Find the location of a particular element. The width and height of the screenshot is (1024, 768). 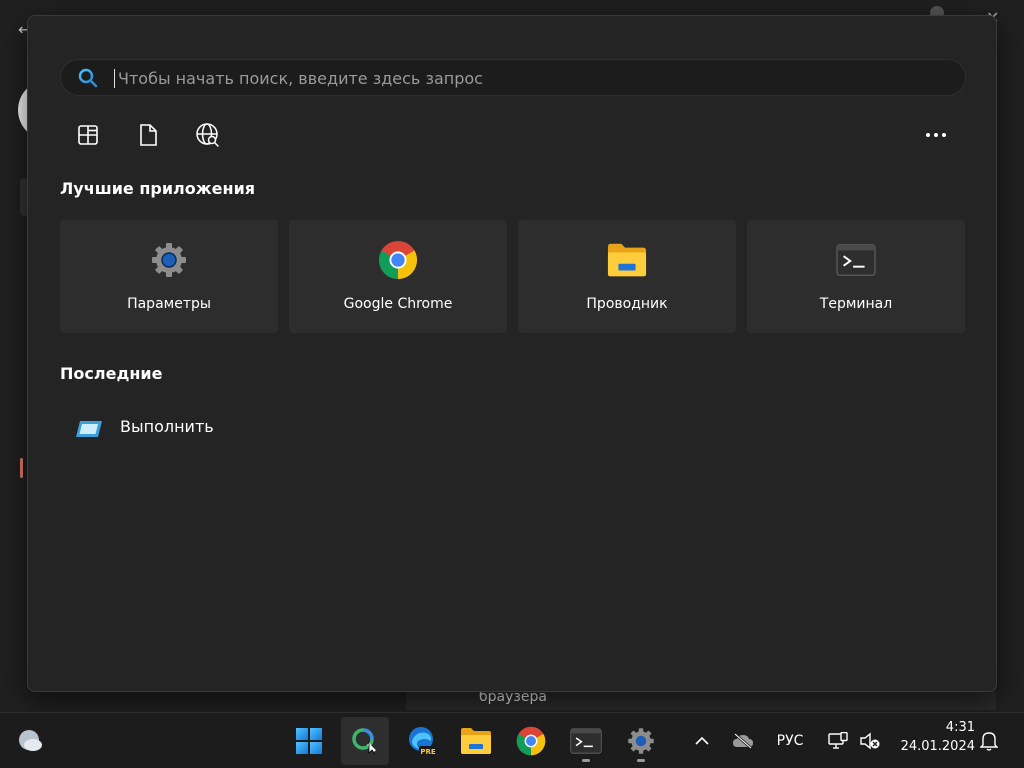

app-tile-label: Проводник is located at coordinates (627, 304).